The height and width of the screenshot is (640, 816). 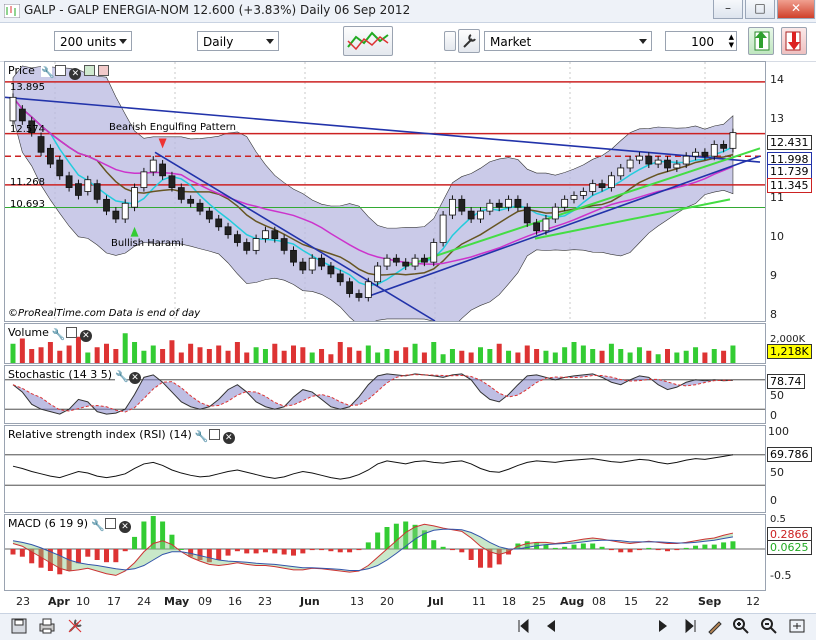 I want to click on order-settings-button, so click(x=469, y=41).